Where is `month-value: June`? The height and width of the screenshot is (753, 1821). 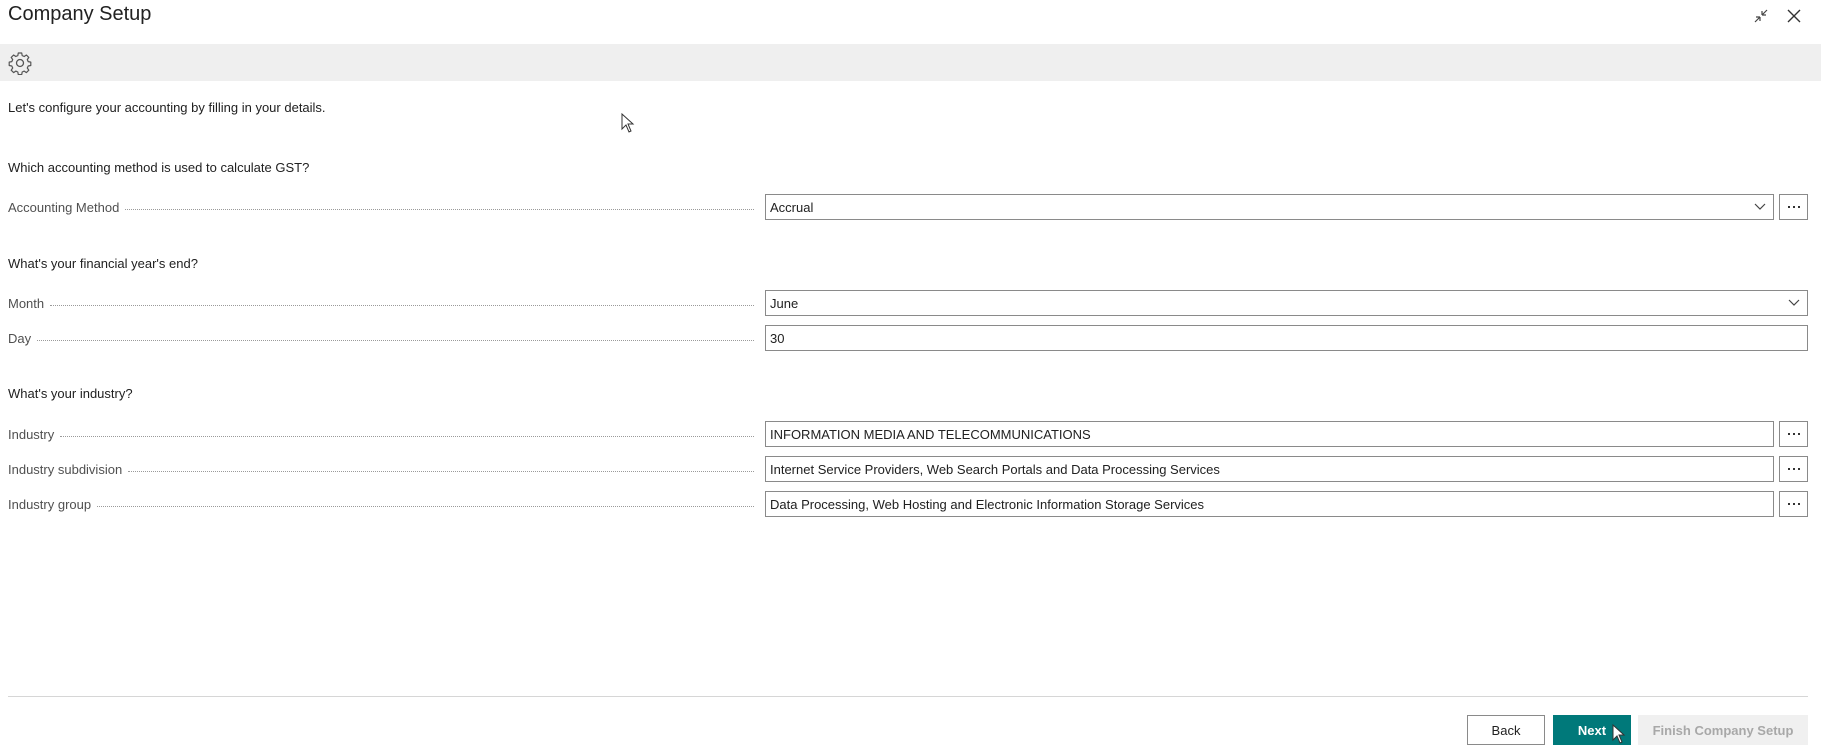
month-value: June is located at coordinates (784, 303).